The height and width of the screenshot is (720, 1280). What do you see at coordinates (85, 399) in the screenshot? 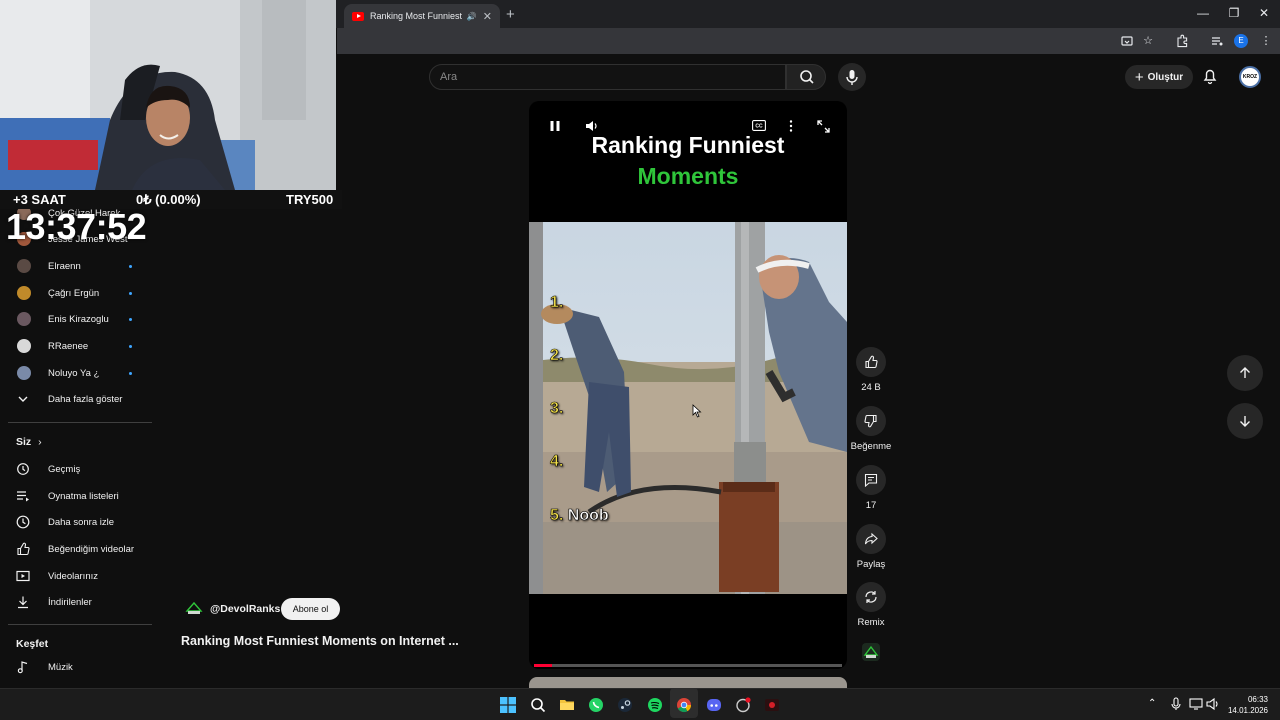
I see `show-more-label: Daha fazla göster` at bounding box center [85, 399].